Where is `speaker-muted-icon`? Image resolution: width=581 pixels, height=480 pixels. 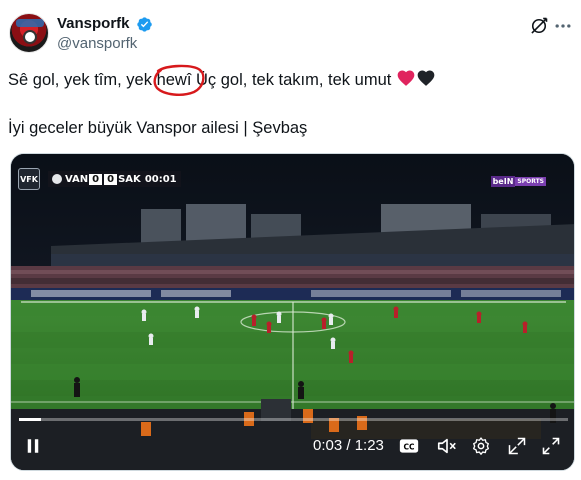
speaker-muted-icon is located at coordinates (446, 446).